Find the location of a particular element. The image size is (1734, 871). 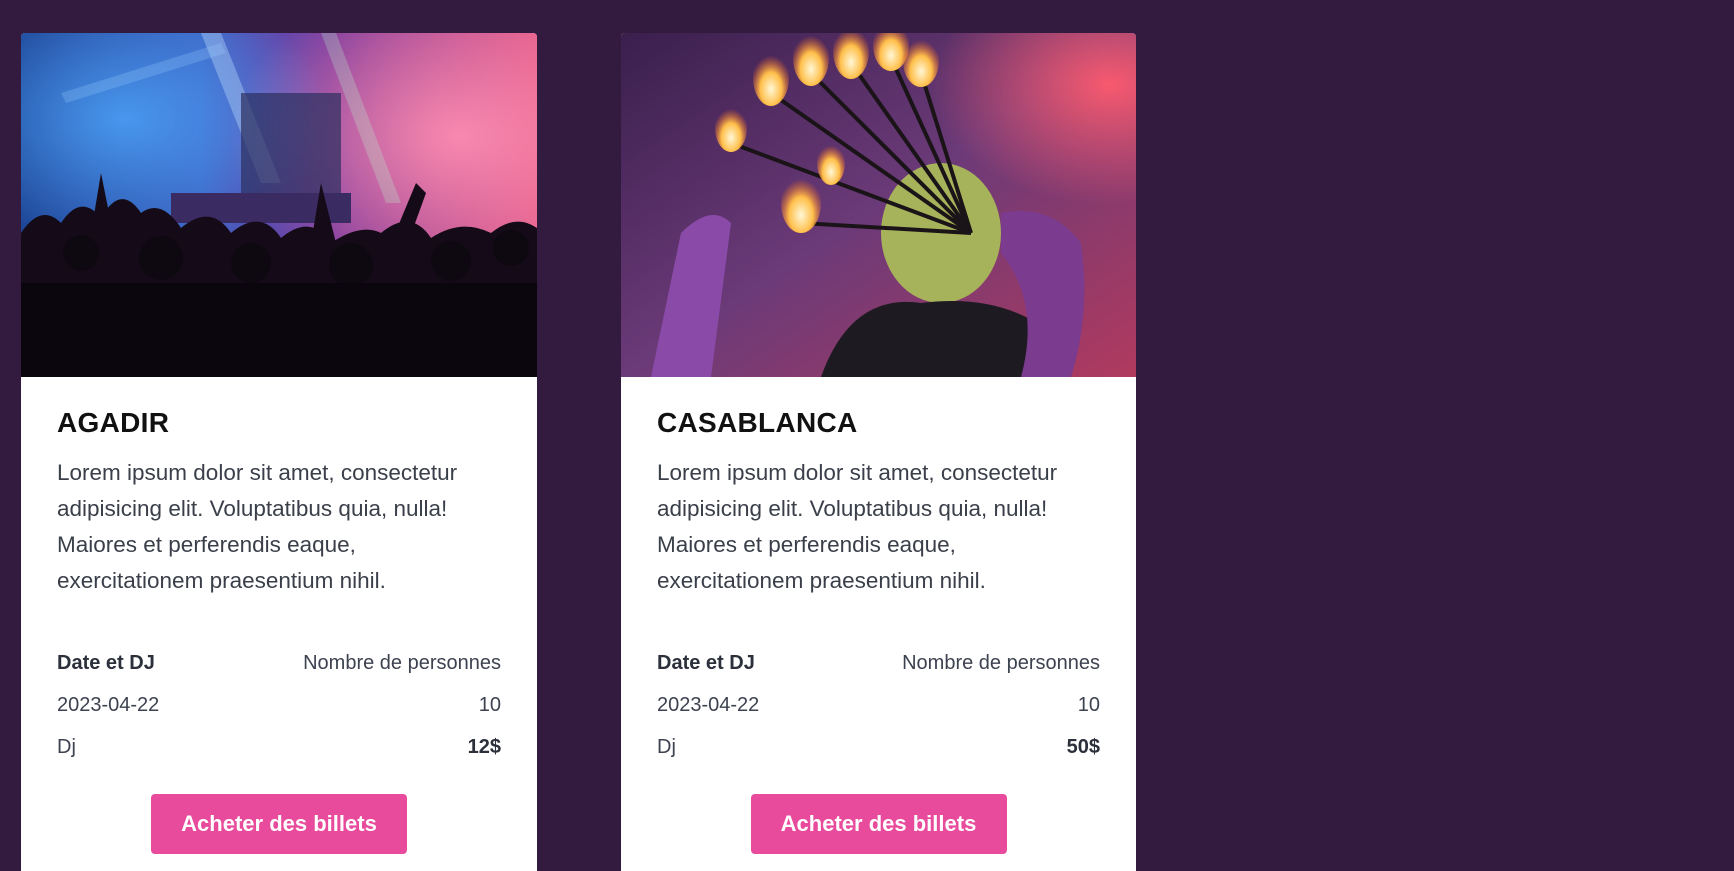

event-title: AGADIR is located at coordinates (113, 422).